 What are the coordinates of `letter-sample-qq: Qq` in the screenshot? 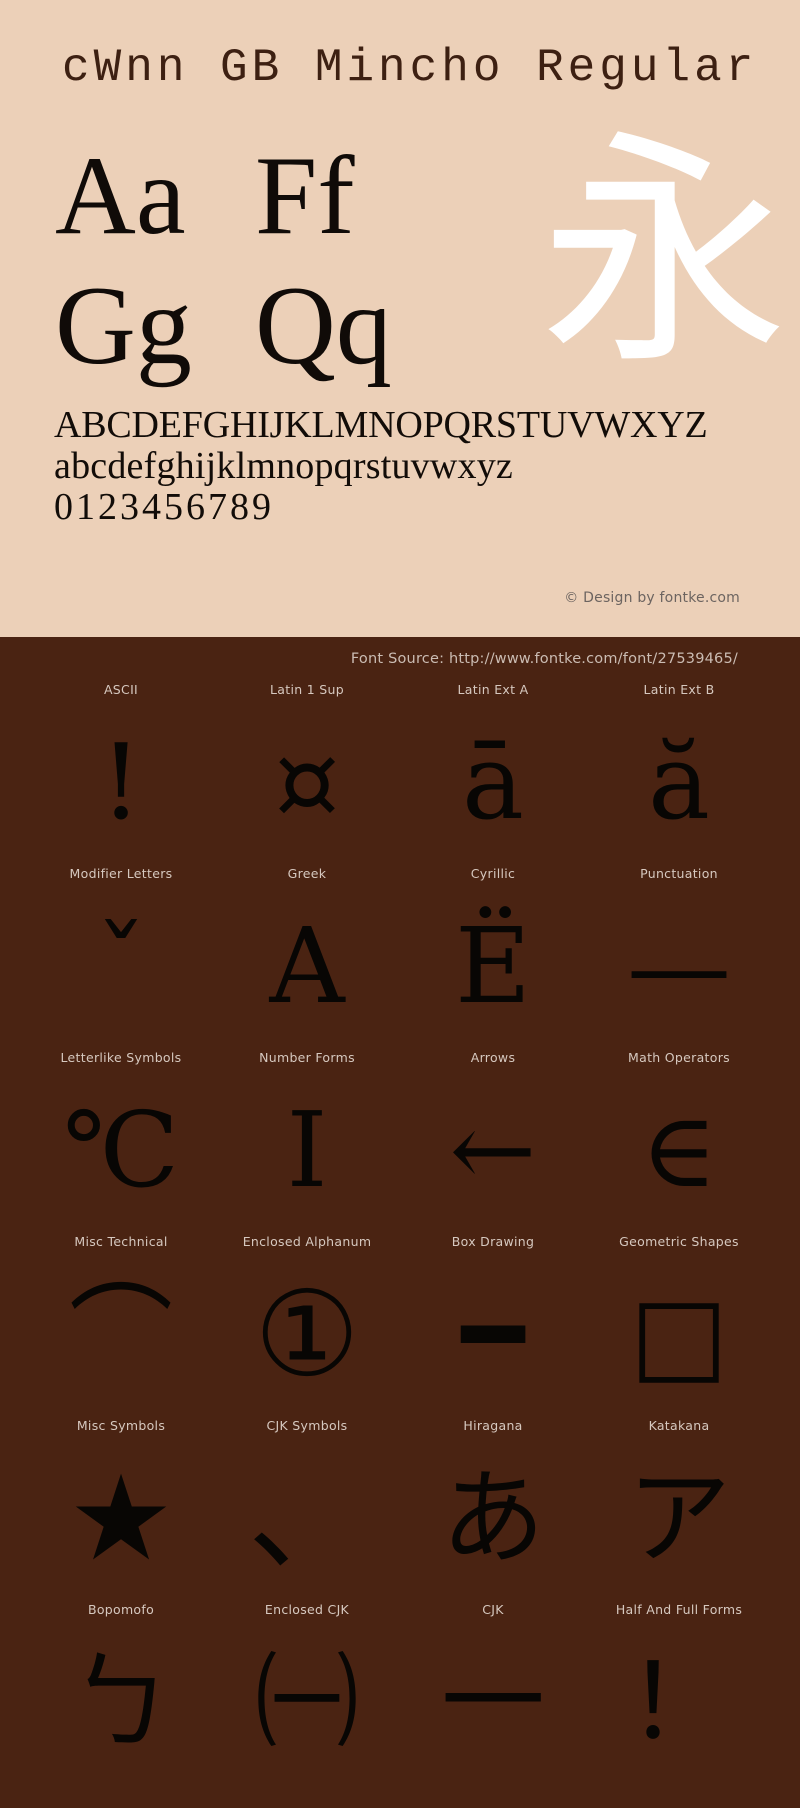 It's located at (323, 326).